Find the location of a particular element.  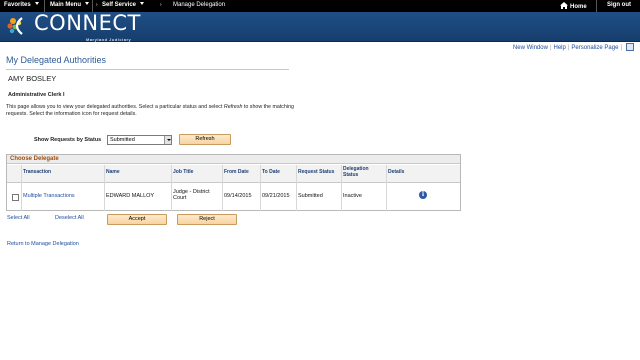

column-header-delegation-status: Delegation Status is located at coordinates (356, 172).